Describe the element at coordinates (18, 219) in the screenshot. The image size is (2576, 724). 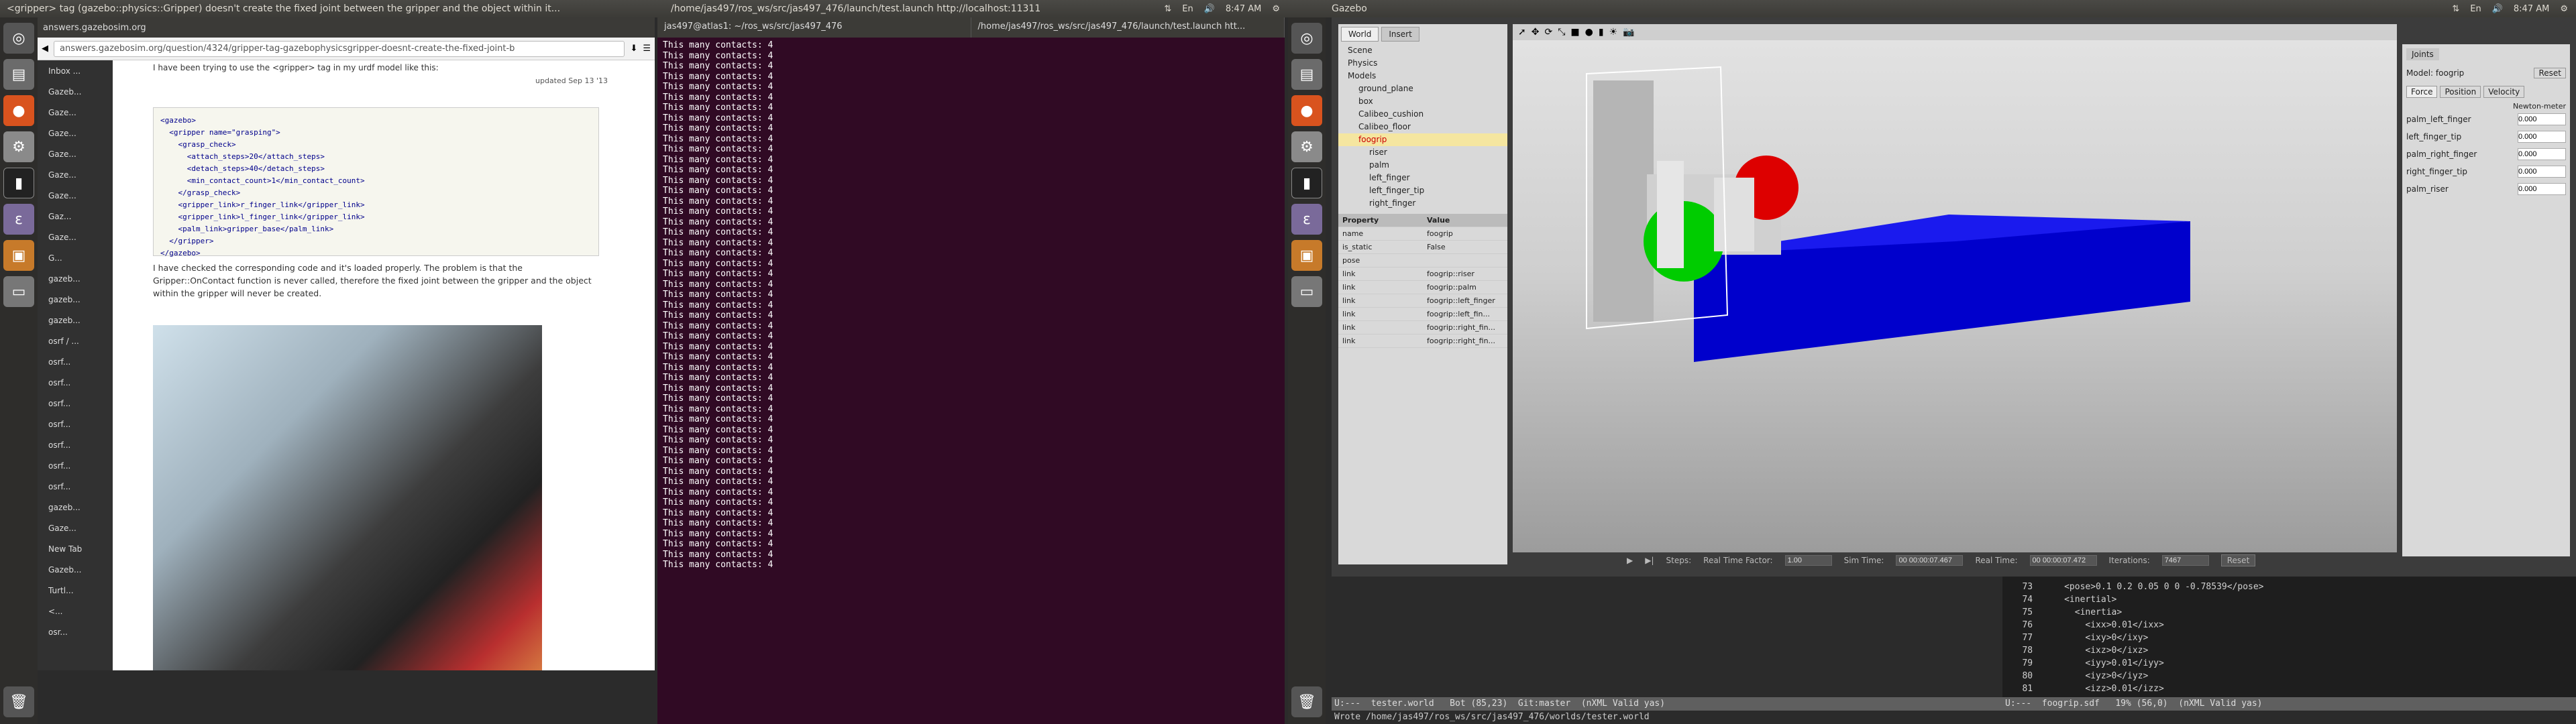
I see `emacs-icon: ε` at that location.